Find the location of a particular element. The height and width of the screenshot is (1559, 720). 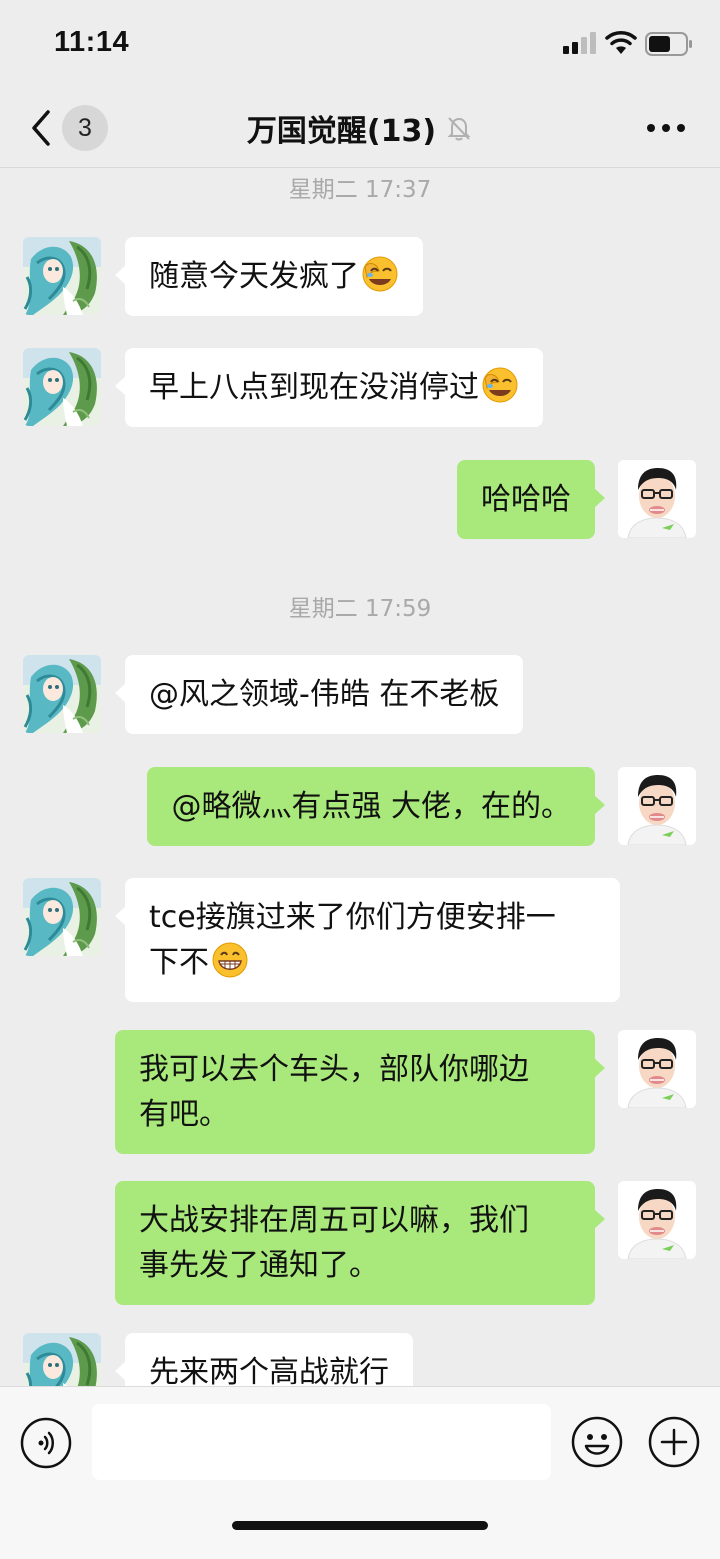

cellular-signal-icon is located at coordinates (581, 43).